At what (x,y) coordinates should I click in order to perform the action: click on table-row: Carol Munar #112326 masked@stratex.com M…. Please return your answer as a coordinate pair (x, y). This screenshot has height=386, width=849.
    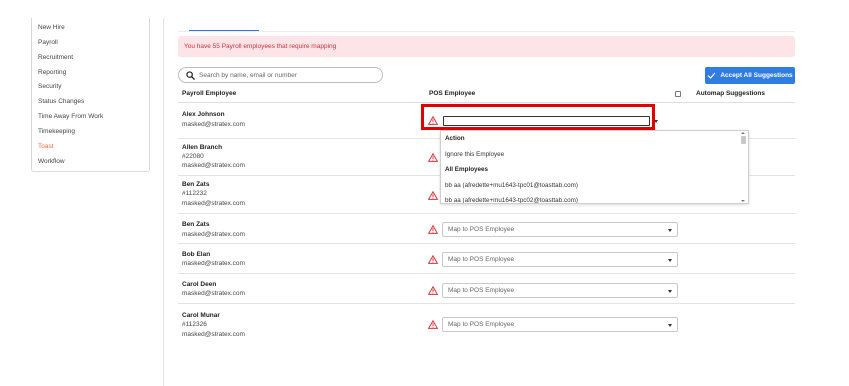
    Looking at the image, I should click on (486, 323).